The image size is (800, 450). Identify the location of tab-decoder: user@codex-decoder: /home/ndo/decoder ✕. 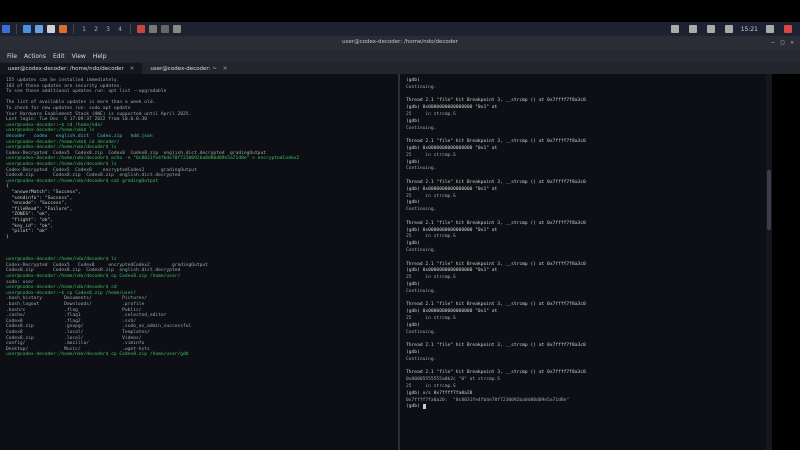
(71, 68).